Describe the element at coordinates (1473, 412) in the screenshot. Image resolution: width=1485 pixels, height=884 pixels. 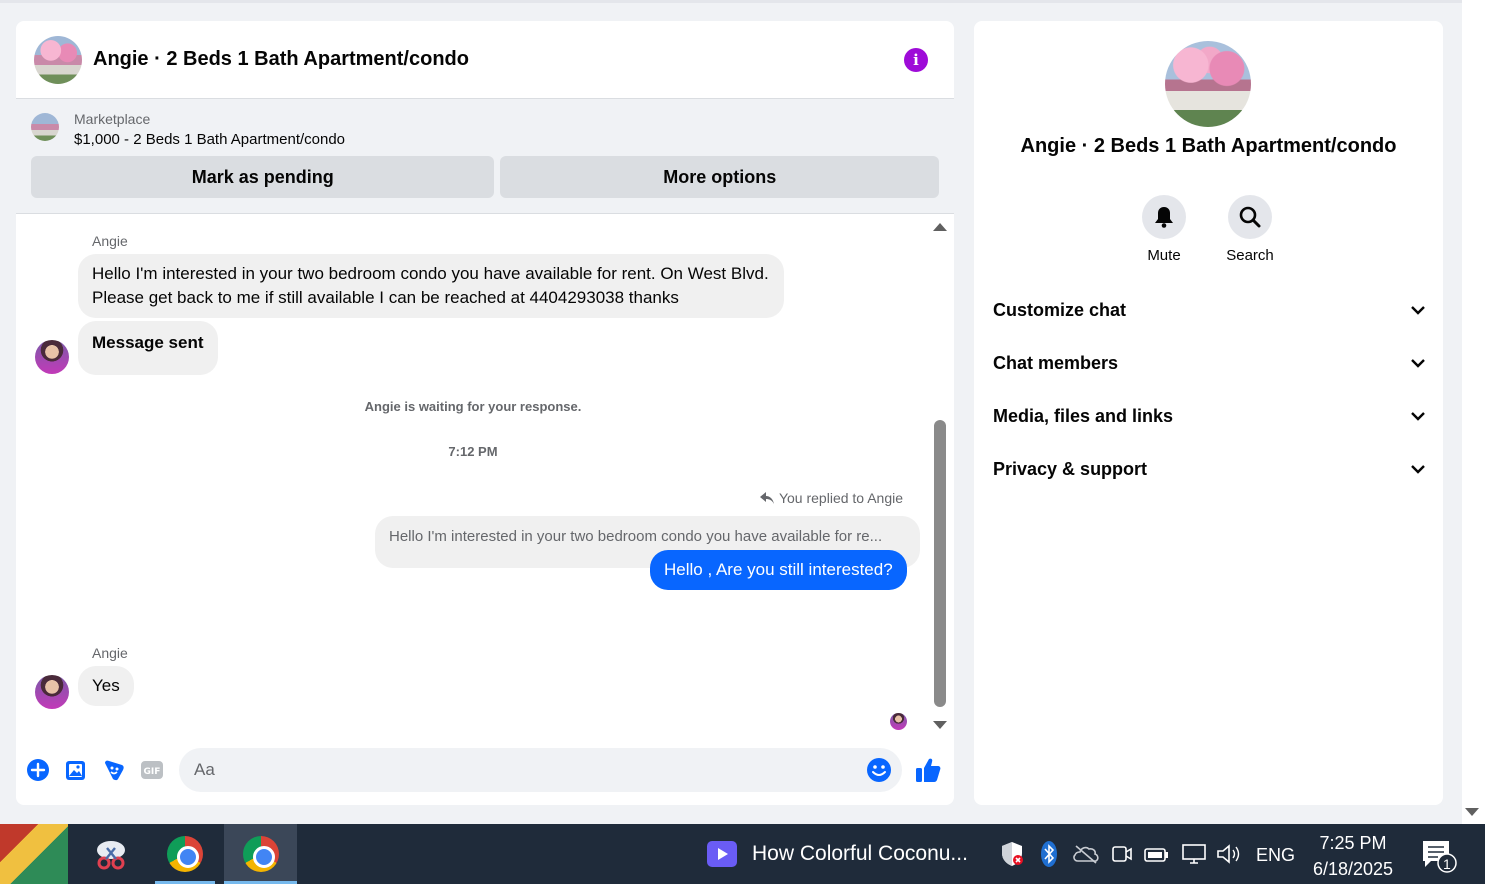
I see `page-scroll-track` at that location.